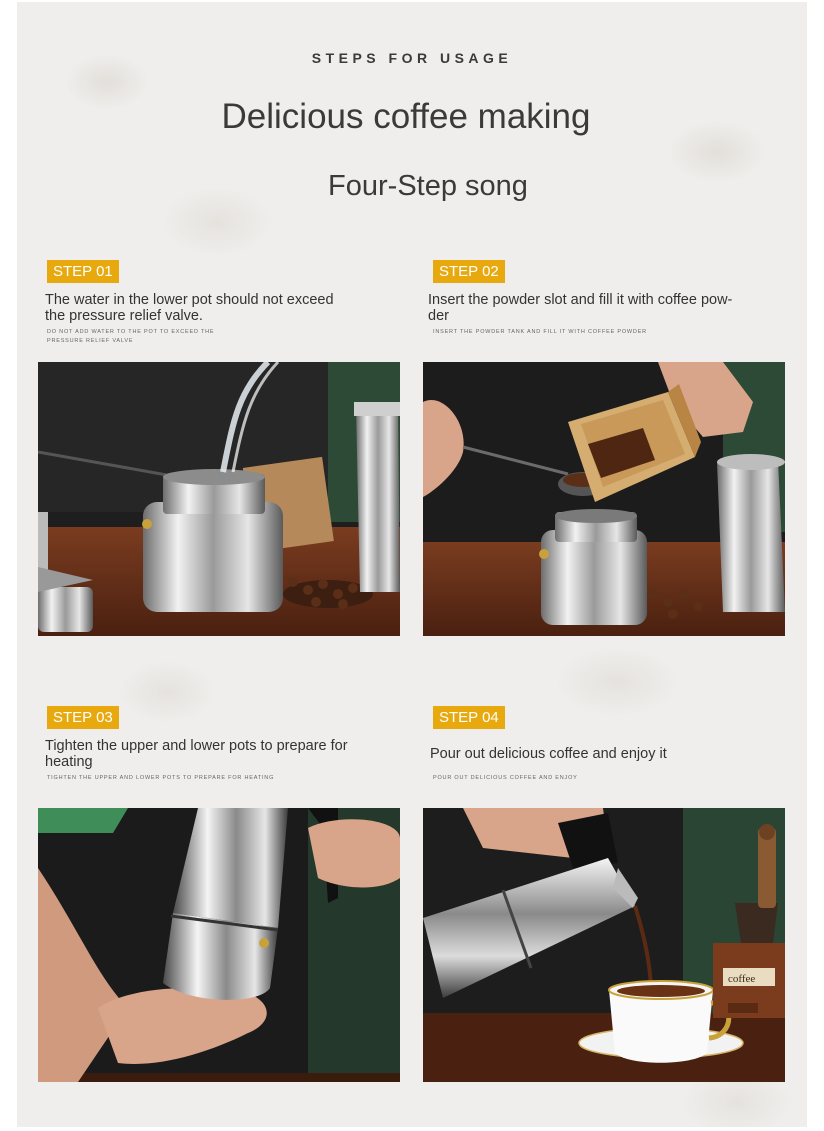 The image size is (824, 1131). I want to click on step-01-photo, so click(219, 499).